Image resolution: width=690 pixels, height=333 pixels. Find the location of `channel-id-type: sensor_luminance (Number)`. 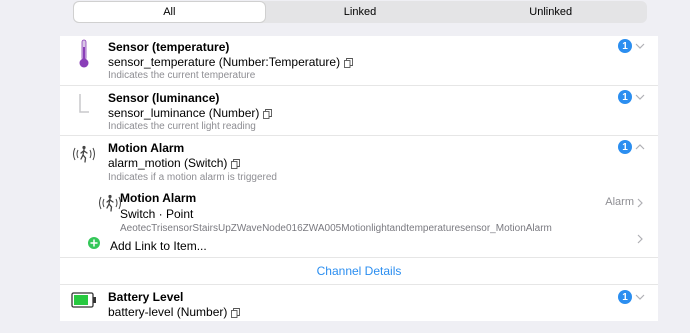

channel-id-type: sensor_luminance (Number) is located at coordinates (190, 113).